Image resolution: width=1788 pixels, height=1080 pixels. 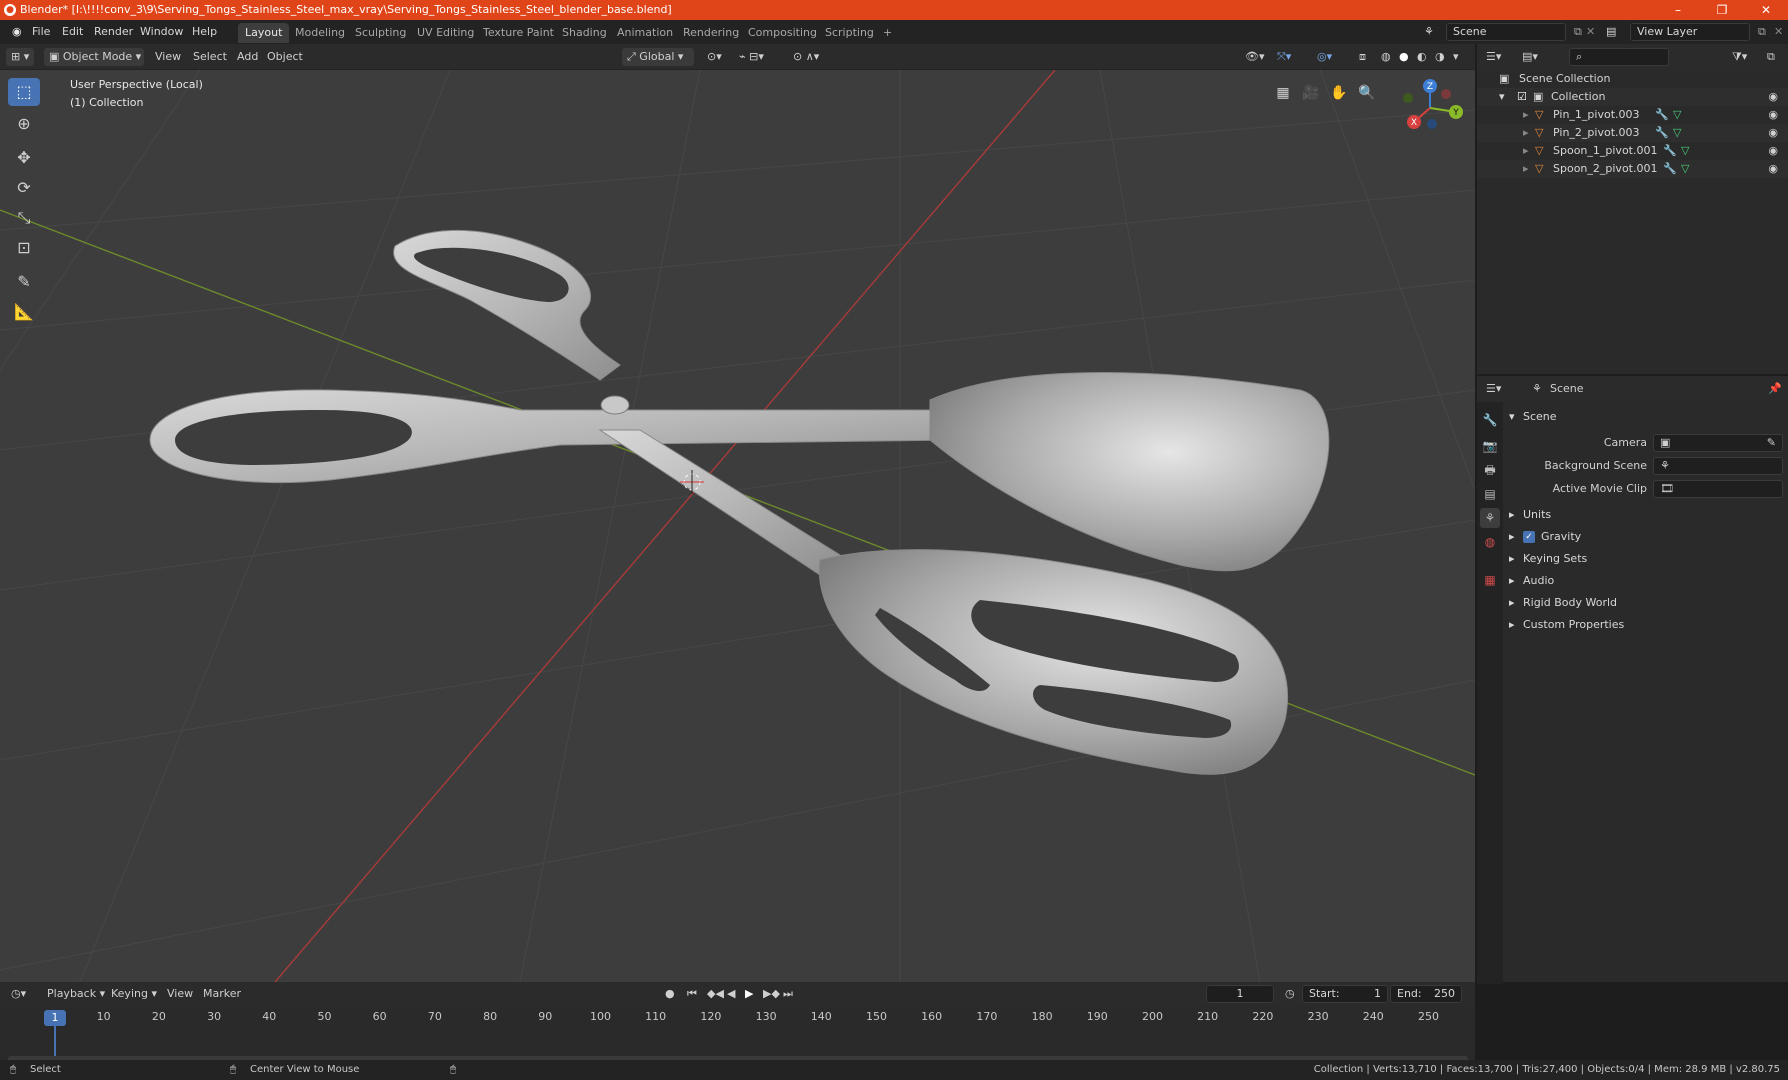 What do you see at coordinates (1771, 57) in the screenshot?
I see `new-collection-icon: ⧉` at bounding box center [1771, 57].